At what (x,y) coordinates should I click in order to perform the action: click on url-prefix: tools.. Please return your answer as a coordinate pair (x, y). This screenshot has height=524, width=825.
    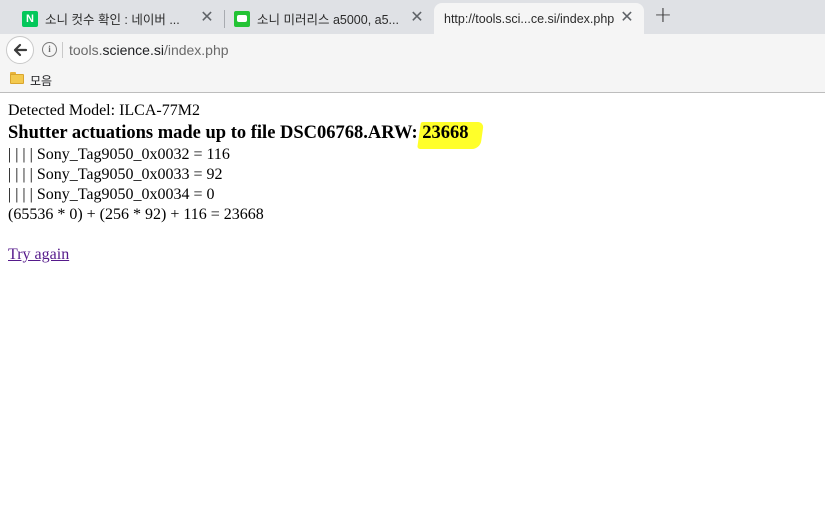
    Looking at the image, I should click on (86, 50).